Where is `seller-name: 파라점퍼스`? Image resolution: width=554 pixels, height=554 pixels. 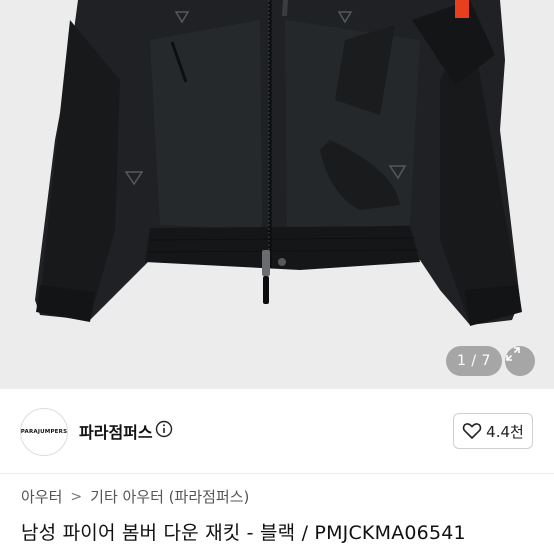 seller-name: 파라점퍼스 is located at coordinates (116, 431).